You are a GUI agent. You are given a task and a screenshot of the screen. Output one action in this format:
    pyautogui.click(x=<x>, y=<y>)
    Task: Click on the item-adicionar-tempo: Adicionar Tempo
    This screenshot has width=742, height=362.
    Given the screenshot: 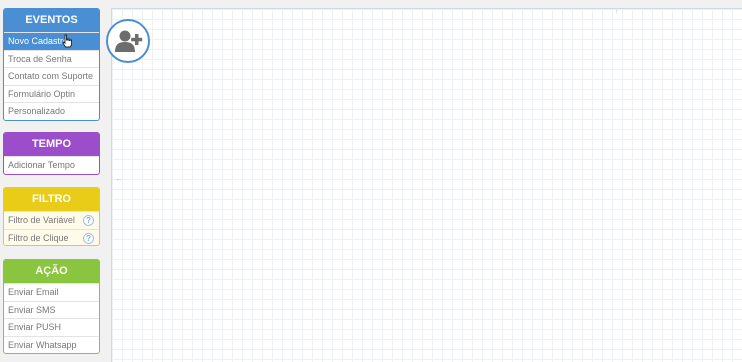 What is the action you would take?
    pyautogui.click(x=51, y=165)
    